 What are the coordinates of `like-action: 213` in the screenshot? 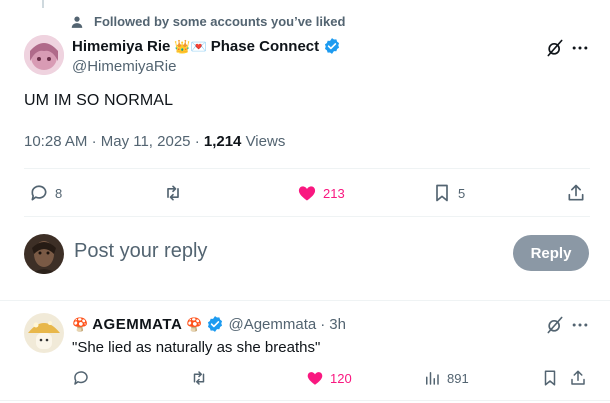 It's located at (321, 193).